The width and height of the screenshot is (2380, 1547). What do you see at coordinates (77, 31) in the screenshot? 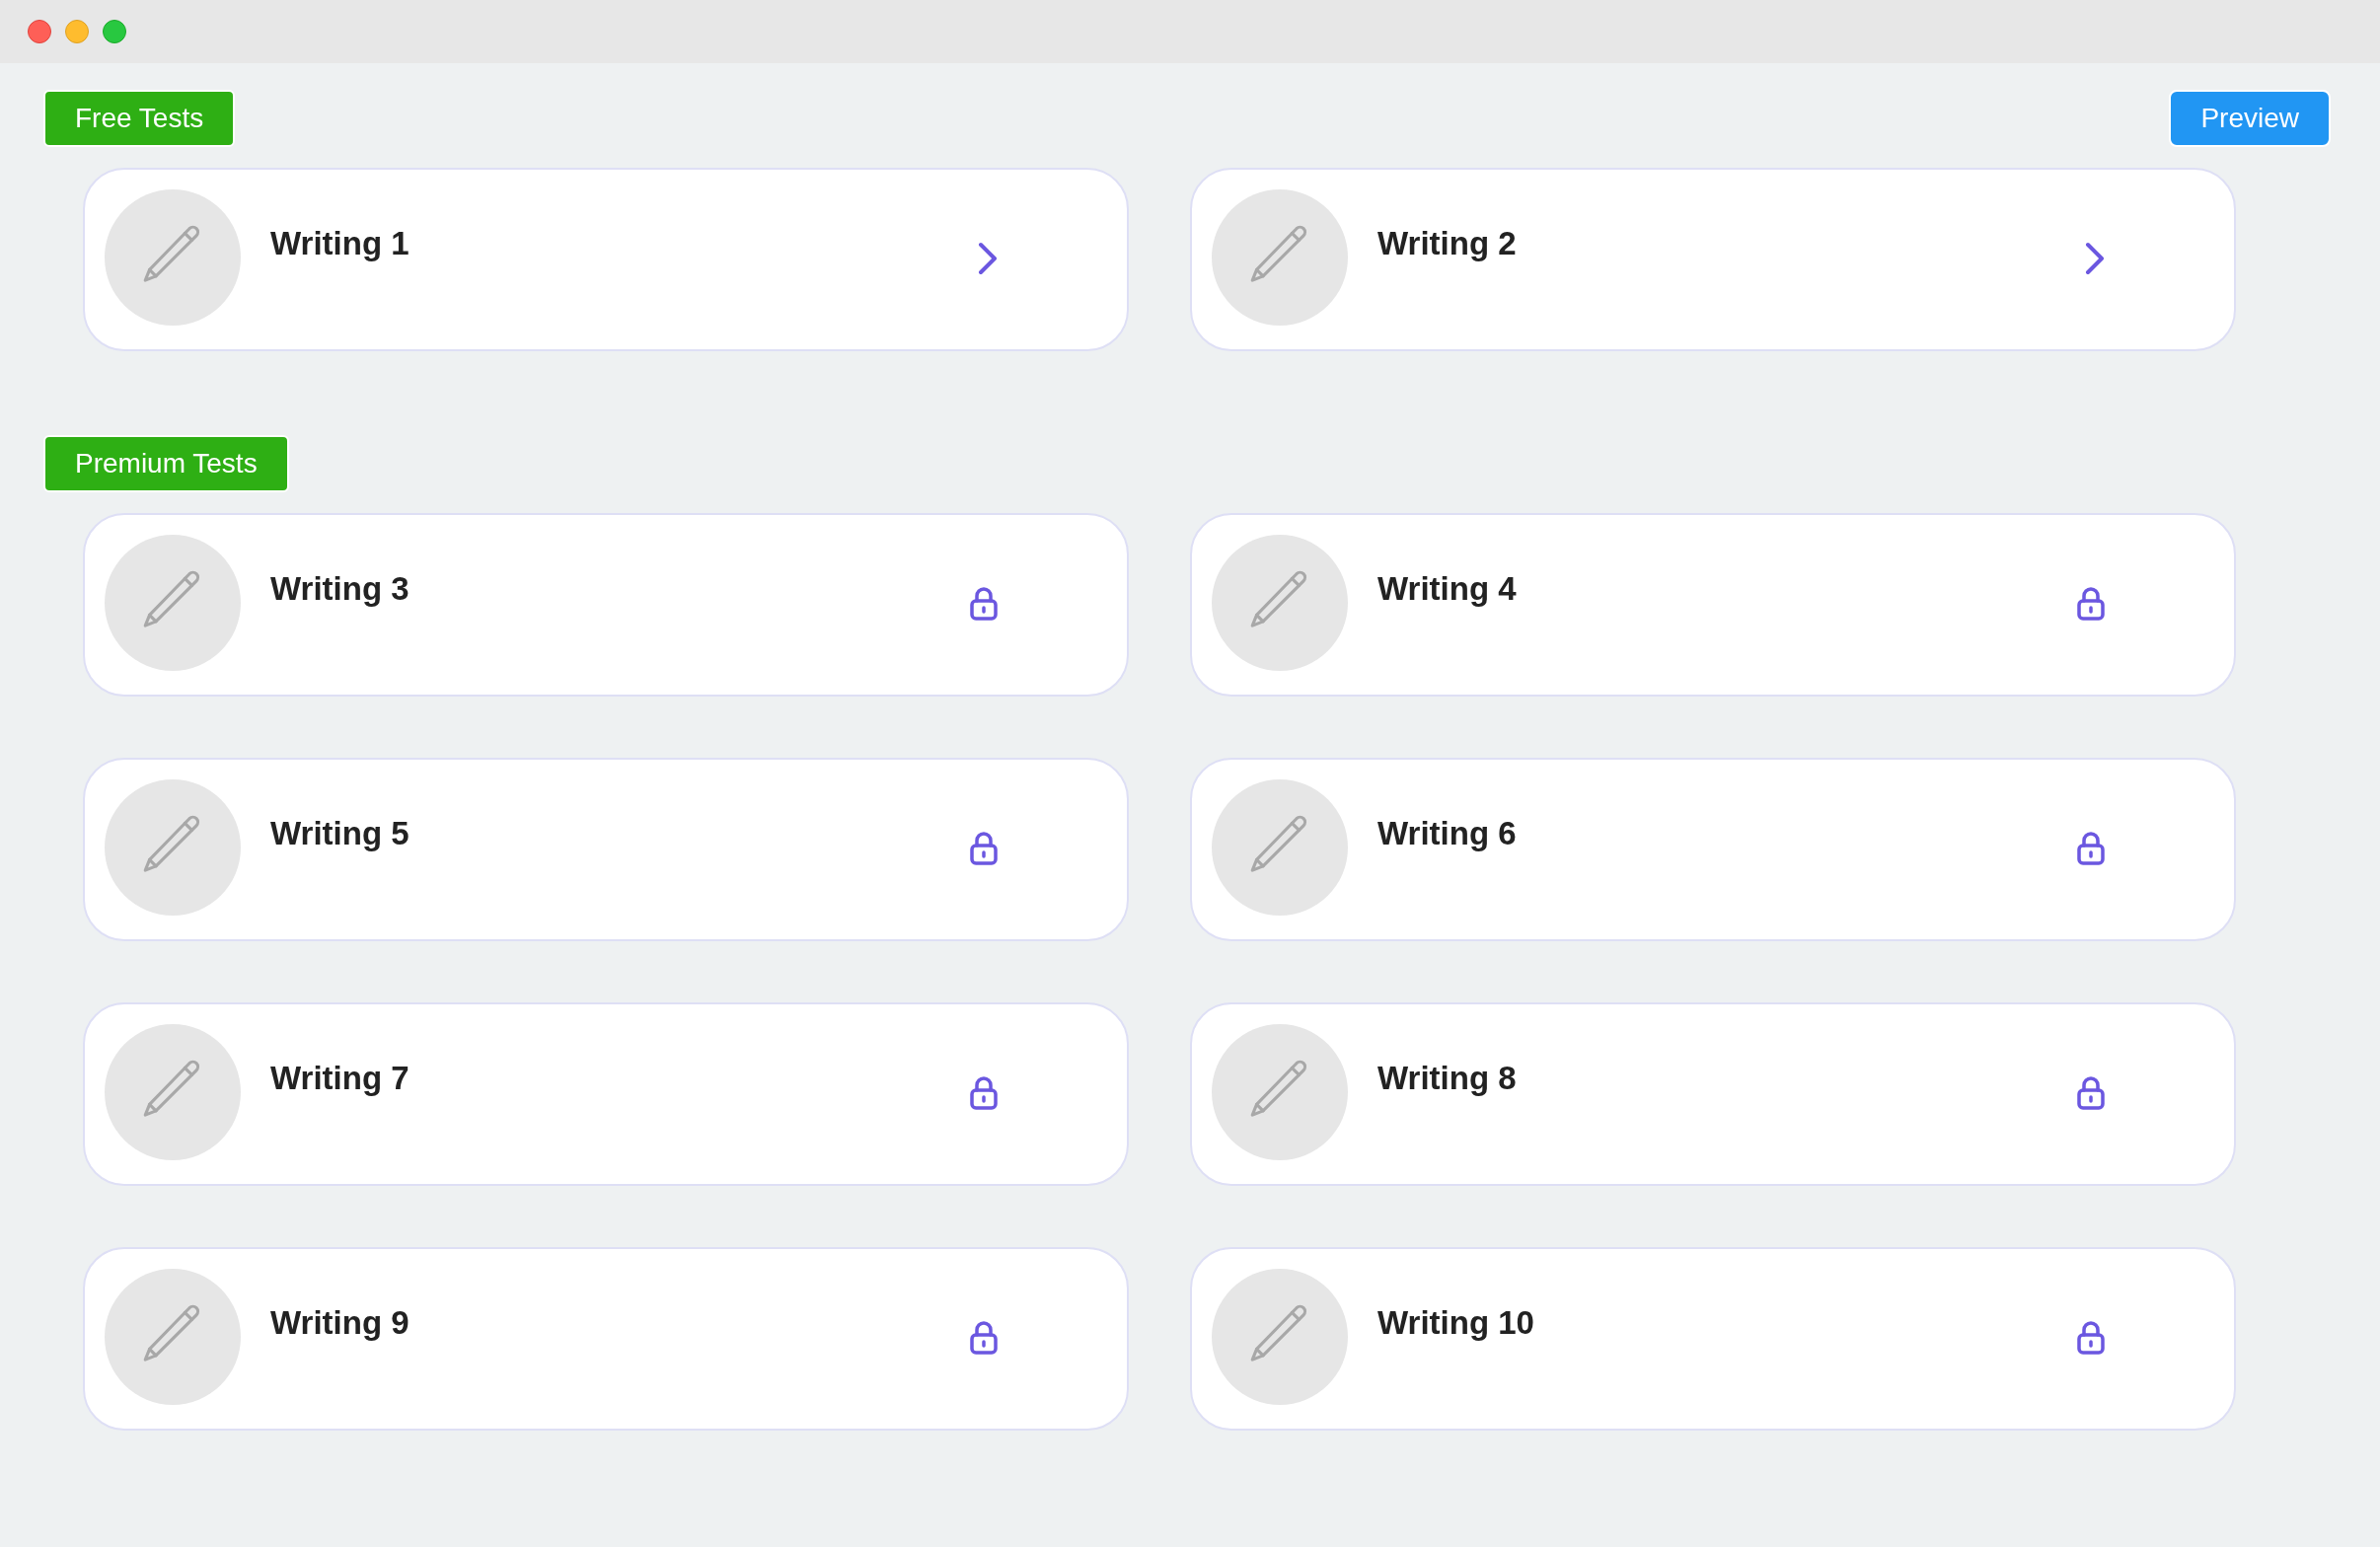
I see `minimize-window-button` at bounding box center [77, 31].